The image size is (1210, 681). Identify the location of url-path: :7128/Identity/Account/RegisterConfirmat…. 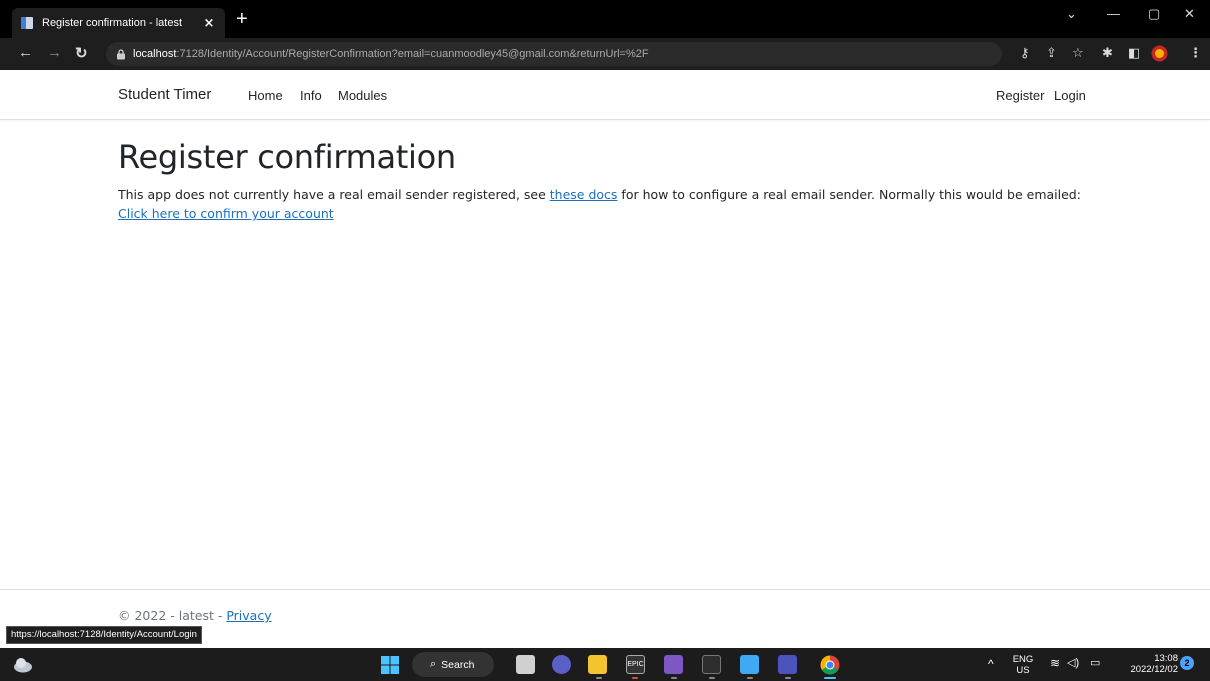
(412, 54).